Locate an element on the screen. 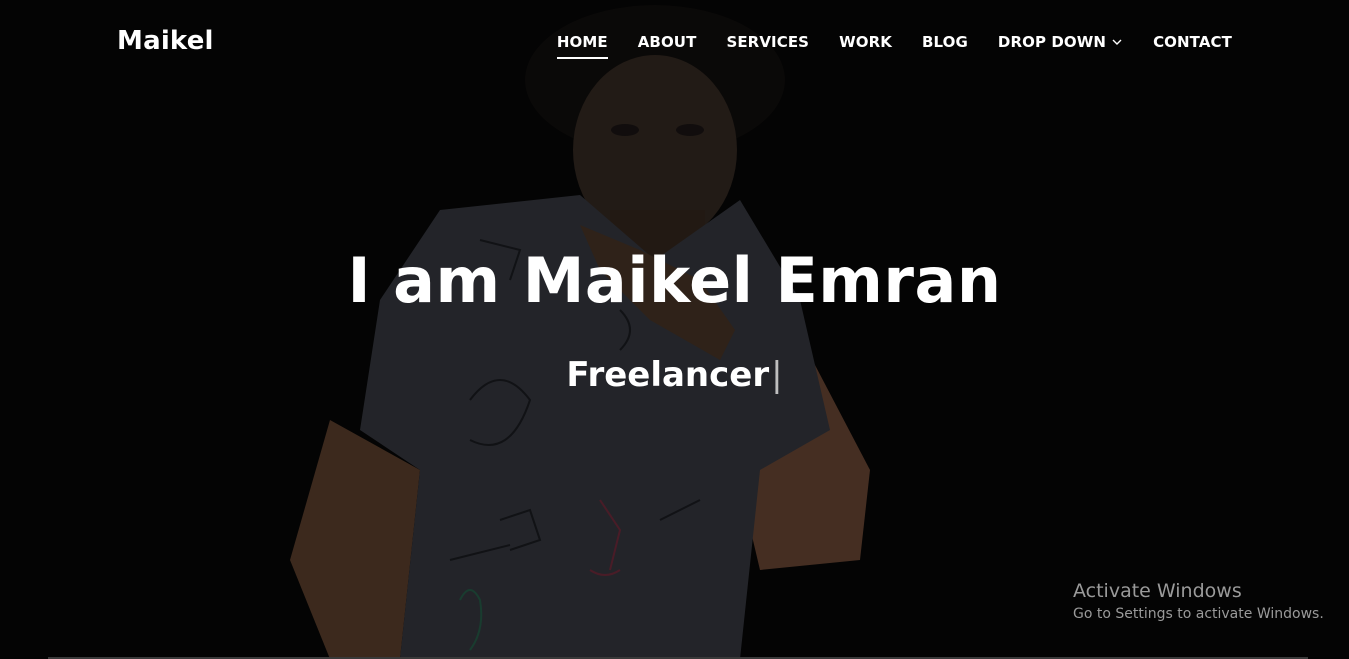  nav-item-home: HOME is located at coordinates (582, 46).